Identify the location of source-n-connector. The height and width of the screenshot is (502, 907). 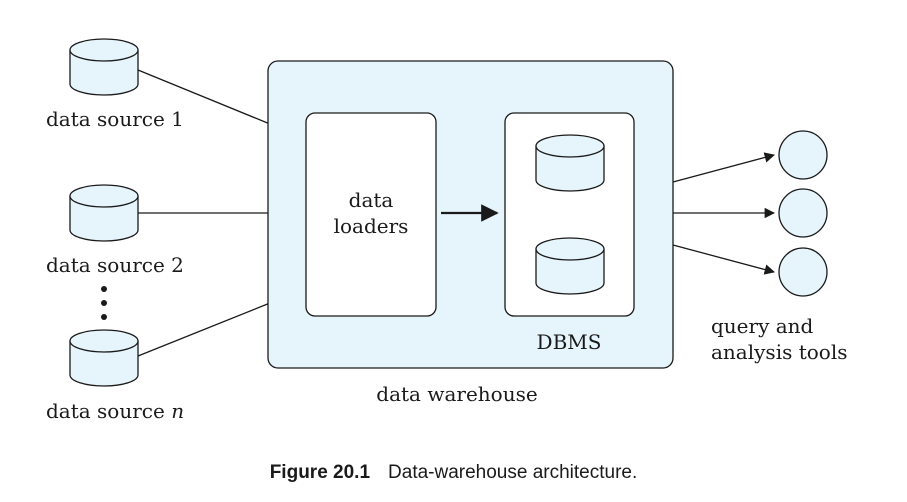
(204, 329).